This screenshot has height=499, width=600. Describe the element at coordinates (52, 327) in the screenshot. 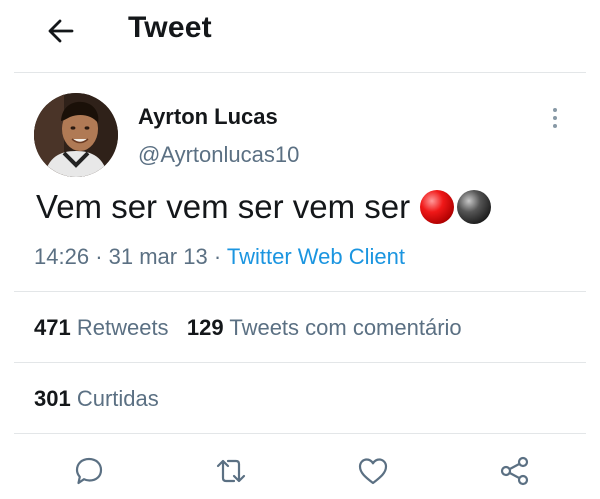

I see `retweets-count: 471` at that location.